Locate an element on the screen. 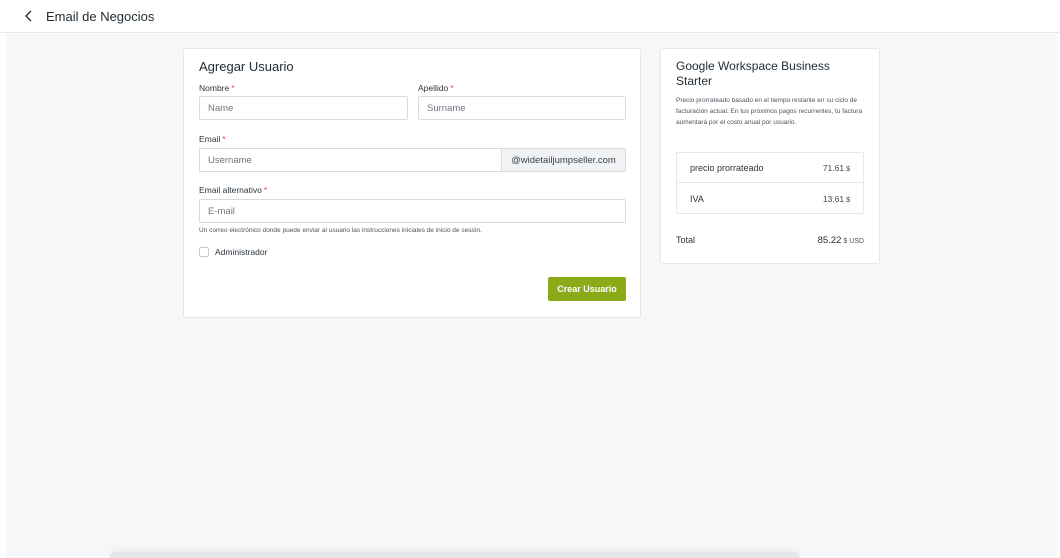 This screenshot has height=558, width=1060. price-table: precio prorrateado 71.61 $ IVA 13.61 $ is located at coordinates (770, 183).